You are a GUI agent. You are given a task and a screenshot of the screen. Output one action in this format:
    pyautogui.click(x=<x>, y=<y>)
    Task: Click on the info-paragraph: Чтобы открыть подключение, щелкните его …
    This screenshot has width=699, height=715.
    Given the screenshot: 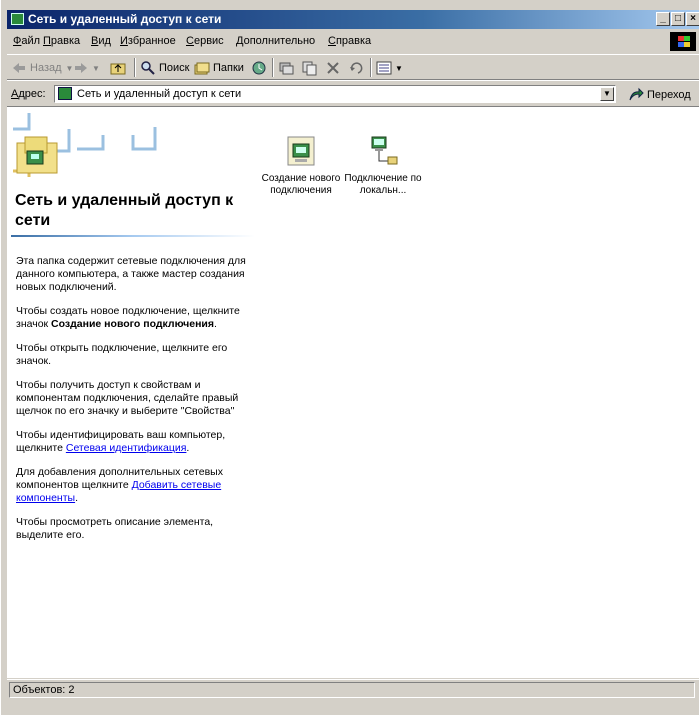 What is the action you would take?
    pyautogui.click(x=122, y=354)
    